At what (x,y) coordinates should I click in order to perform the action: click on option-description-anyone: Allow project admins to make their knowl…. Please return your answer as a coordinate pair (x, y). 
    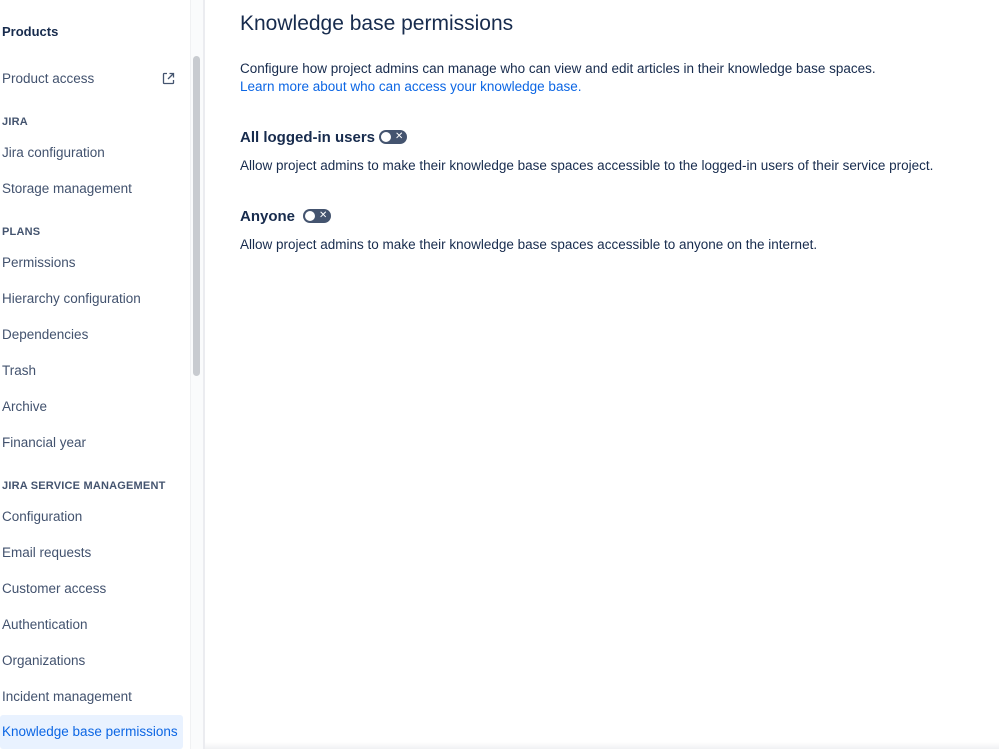
    Looking at the image, I should click on (529, 244).